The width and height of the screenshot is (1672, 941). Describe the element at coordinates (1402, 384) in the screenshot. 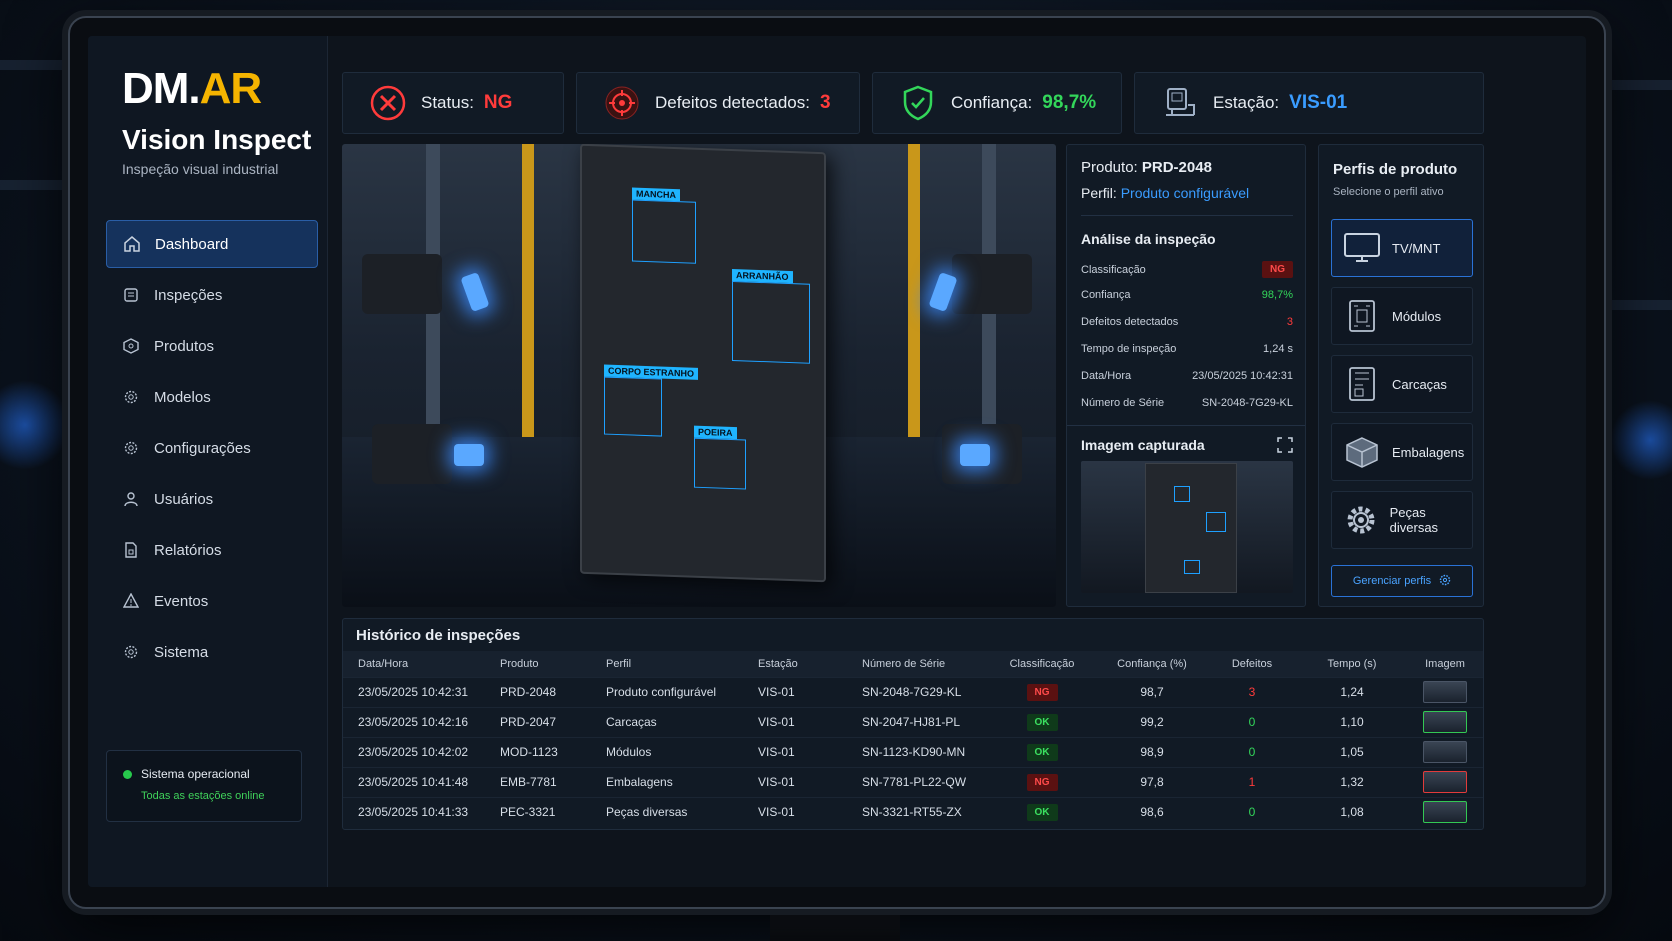

I see `profile-carcacas: Carcaças` at that location.